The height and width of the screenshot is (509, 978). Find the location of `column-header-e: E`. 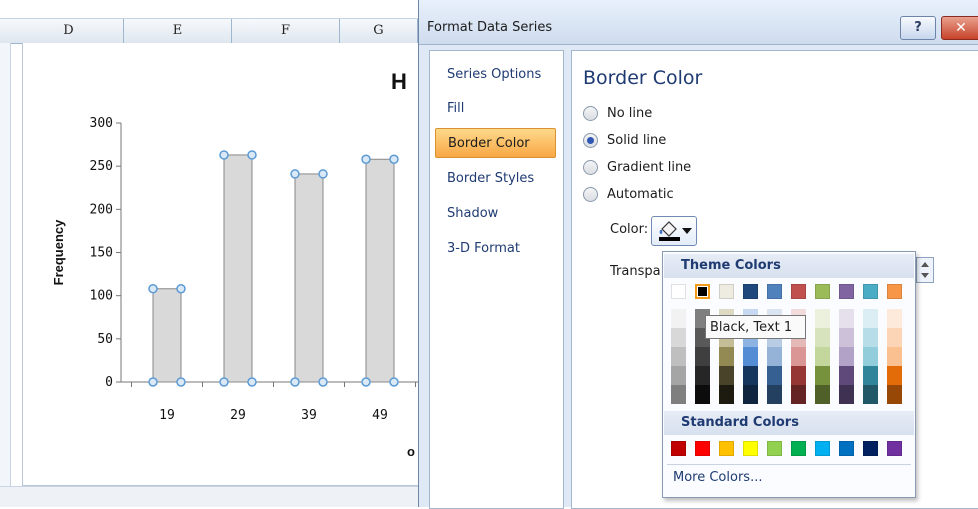

column-header-e: E is located at coordinates (178, 31).